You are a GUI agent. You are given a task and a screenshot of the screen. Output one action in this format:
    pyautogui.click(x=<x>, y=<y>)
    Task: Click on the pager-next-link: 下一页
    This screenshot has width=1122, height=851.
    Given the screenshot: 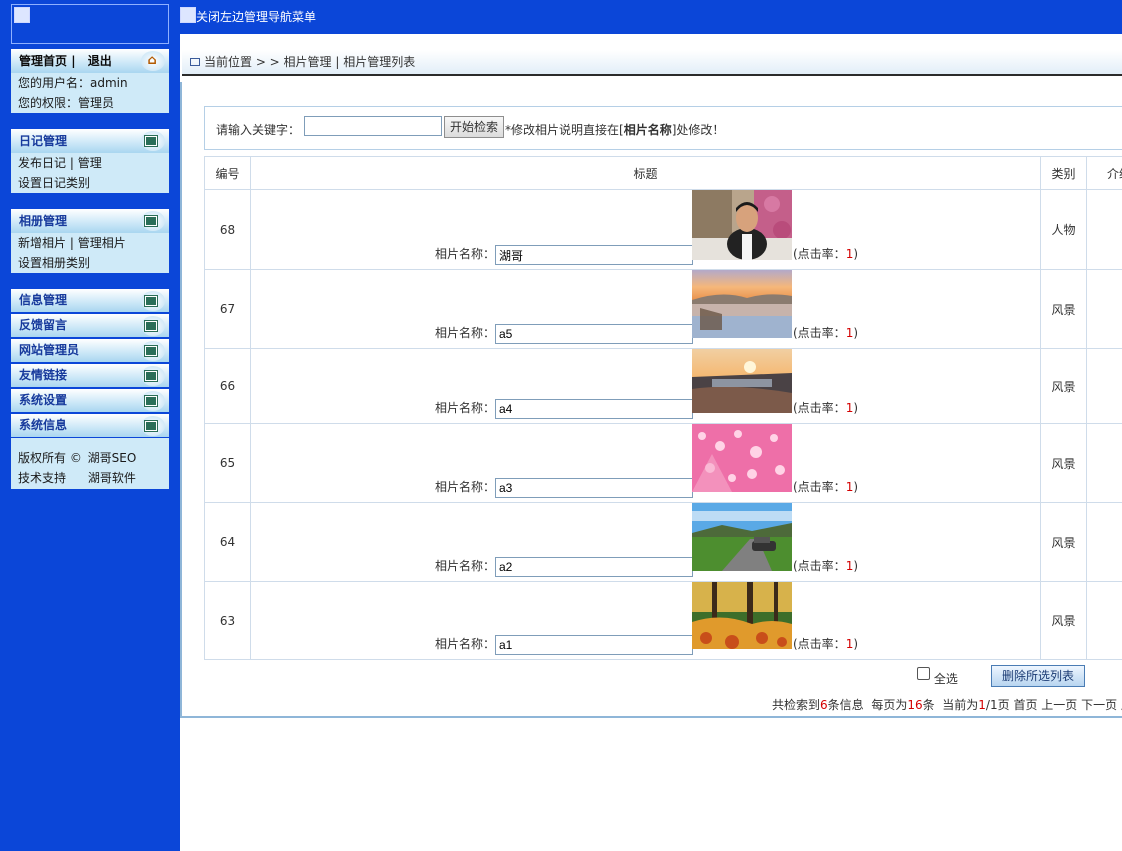 What is the action you would take?
    pyautogui.click(x=1099, y=705)
    